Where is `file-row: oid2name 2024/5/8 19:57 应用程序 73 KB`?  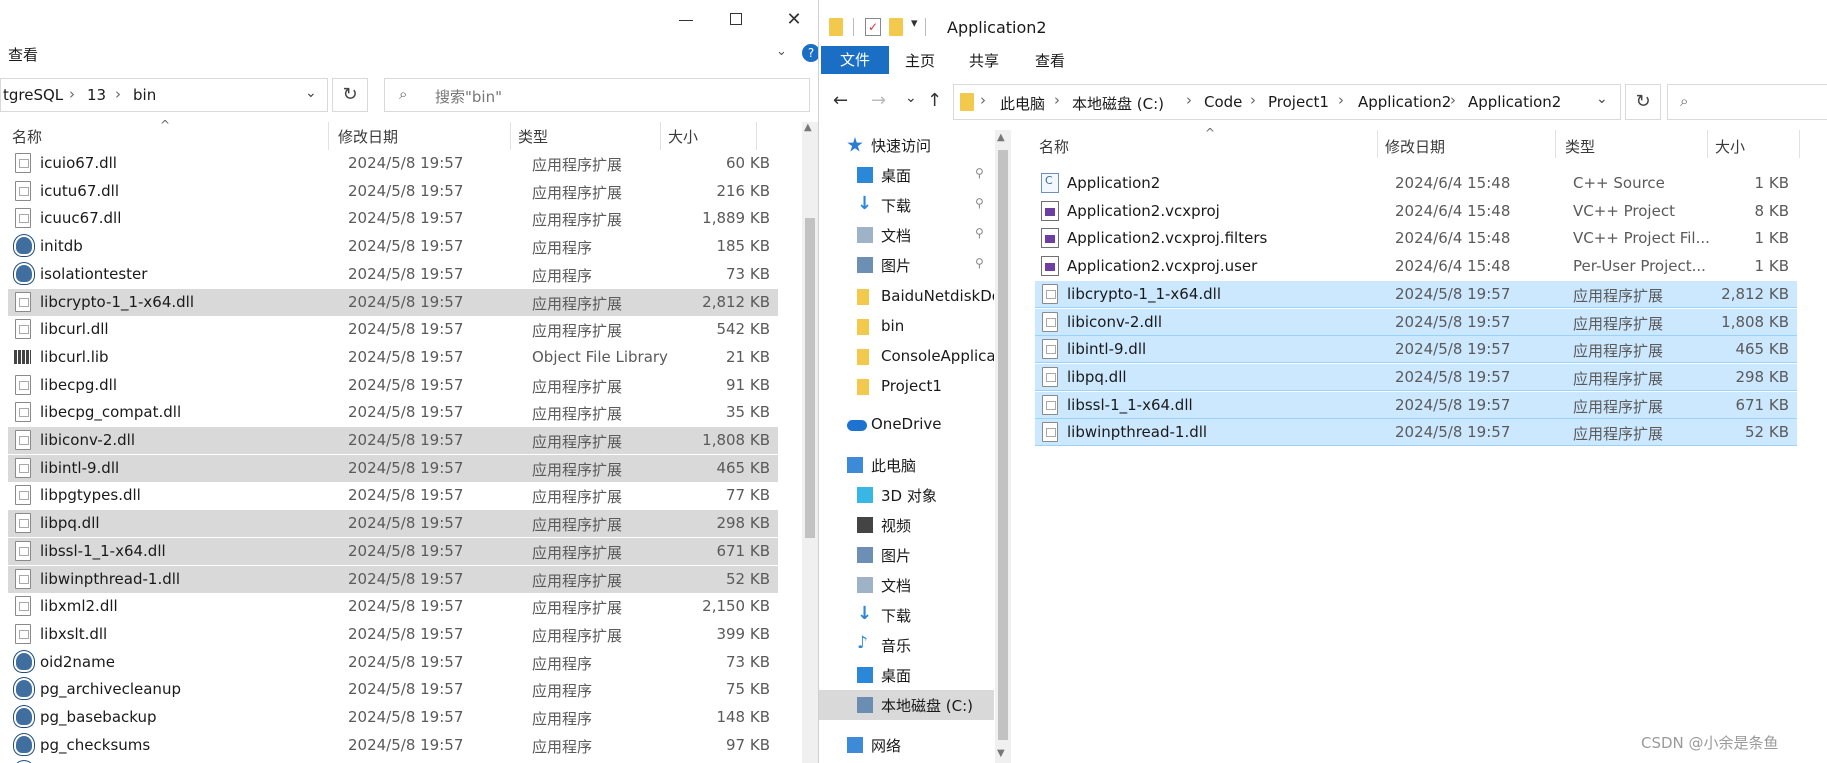 file-row: oid2name 2024/5/8 19:57 应用程序 73 KB is located at coordinates (393, 662).